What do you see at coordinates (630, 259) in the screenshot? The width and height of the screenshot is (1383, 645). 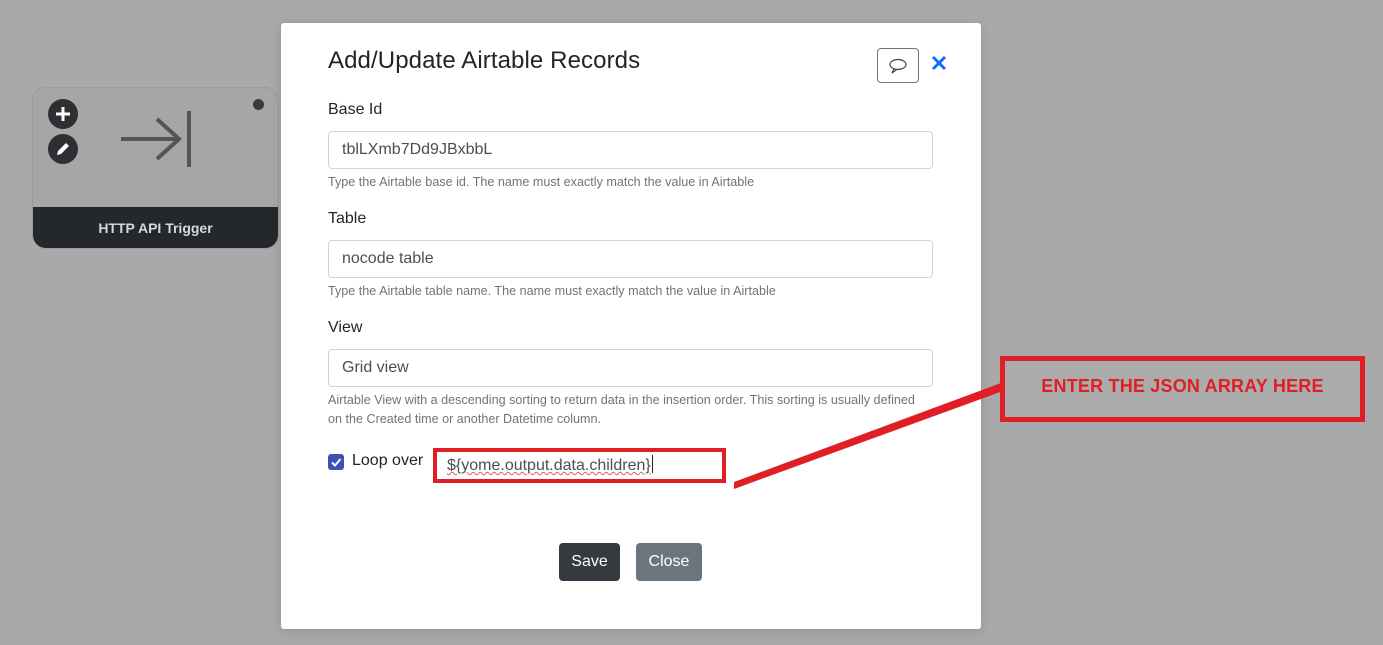 I see `table-input: nocode table` at bounding box center [630, 259].